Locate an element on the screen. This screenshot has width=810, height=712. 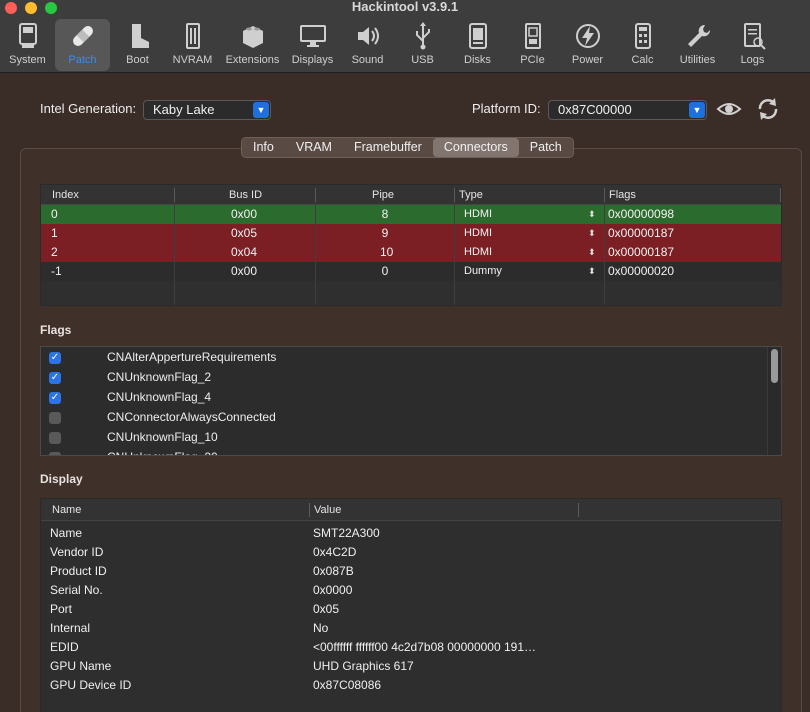
minimize-window-button is located at coordinates (31, 8).